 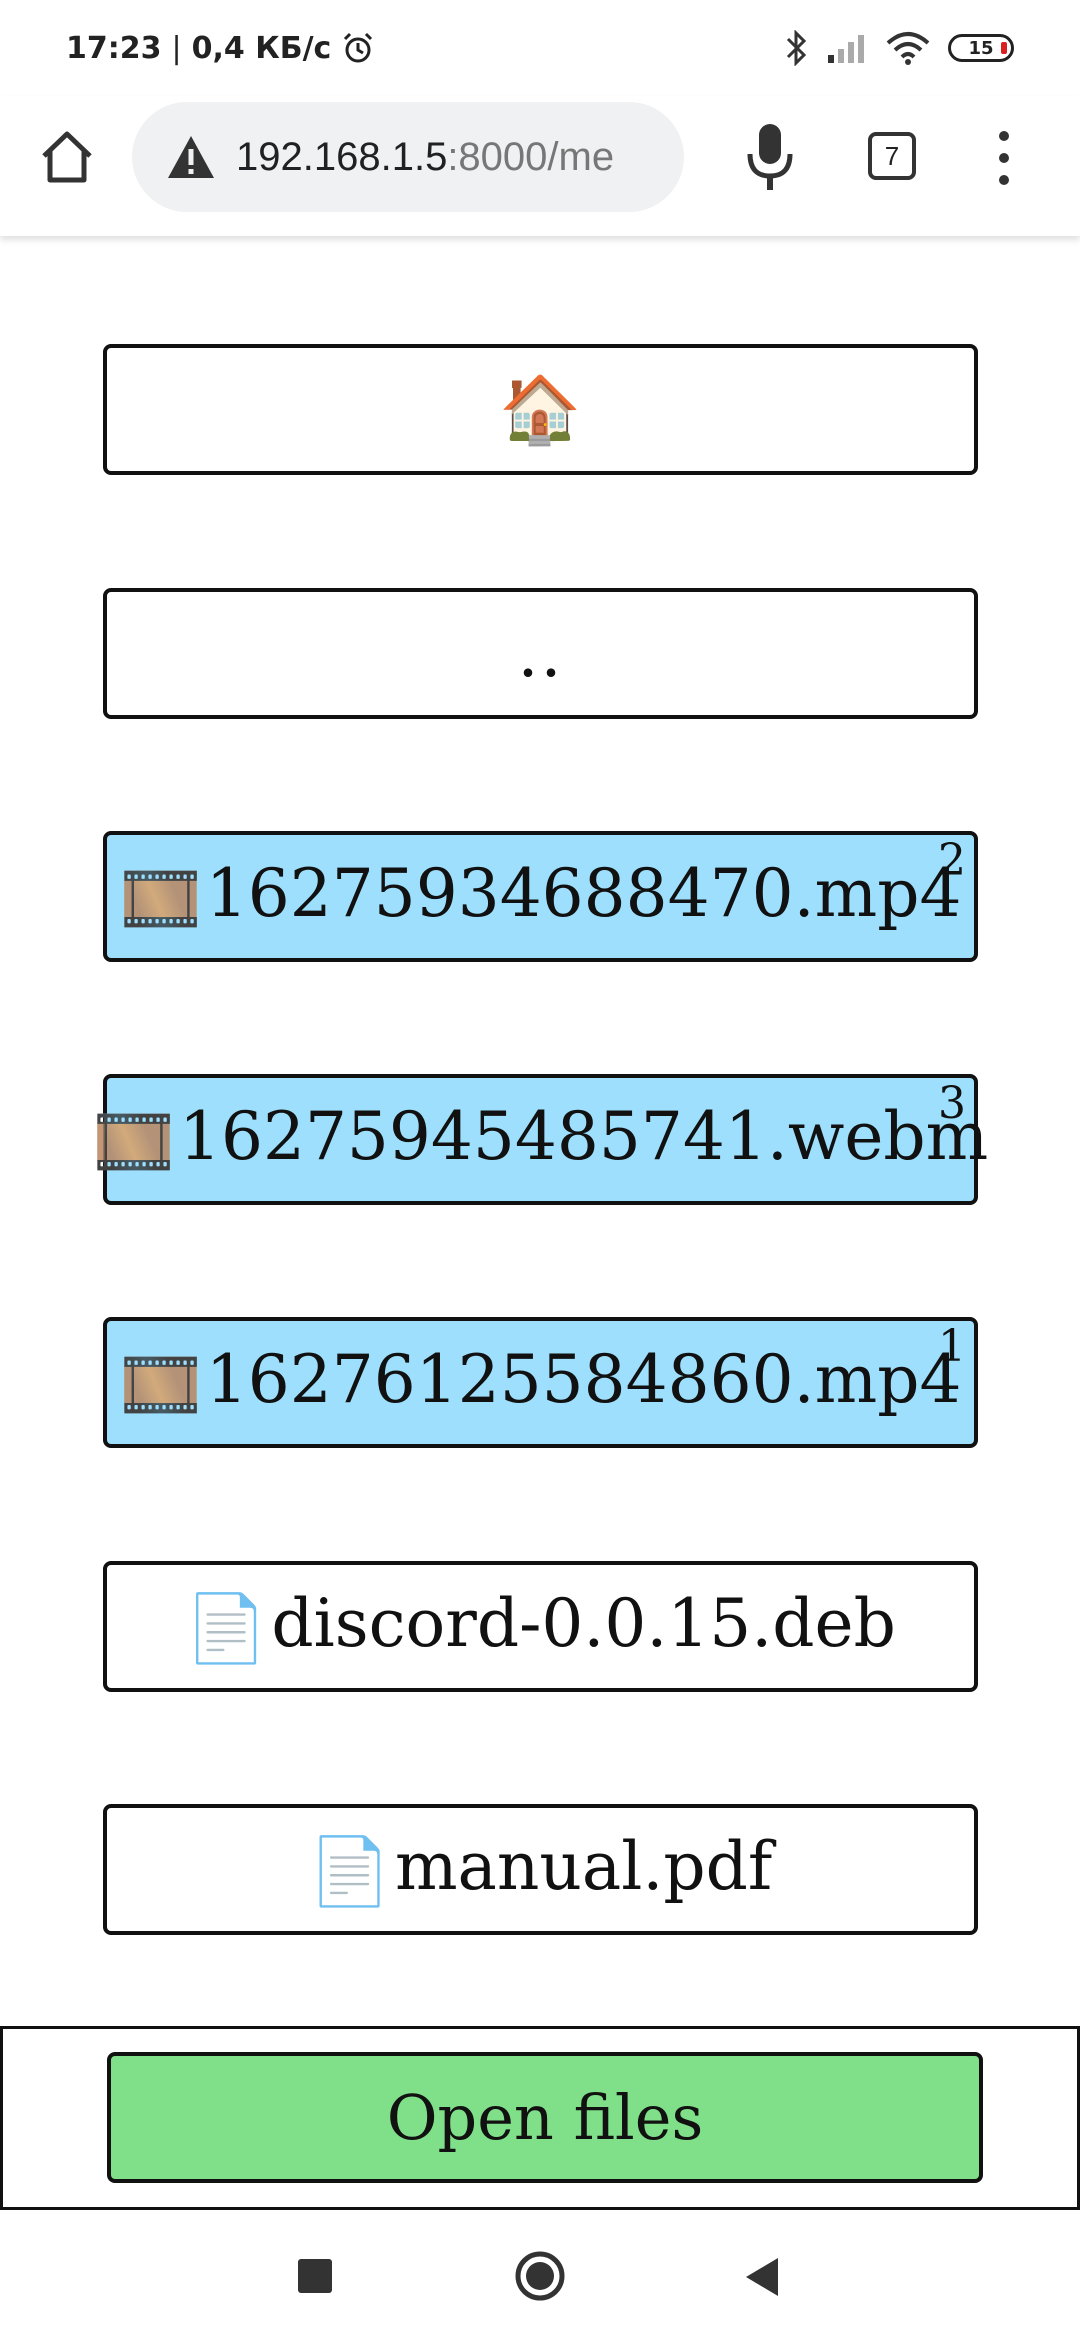 I want to click on warning-icon, so click(x=191, y=157).